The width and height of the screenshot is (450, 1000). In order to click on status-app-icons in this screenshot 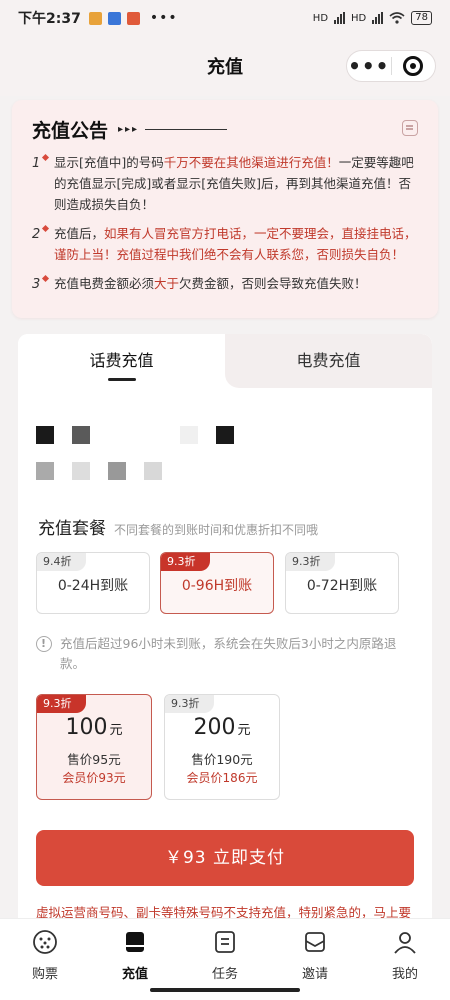, I will do `click(114, 18)`.